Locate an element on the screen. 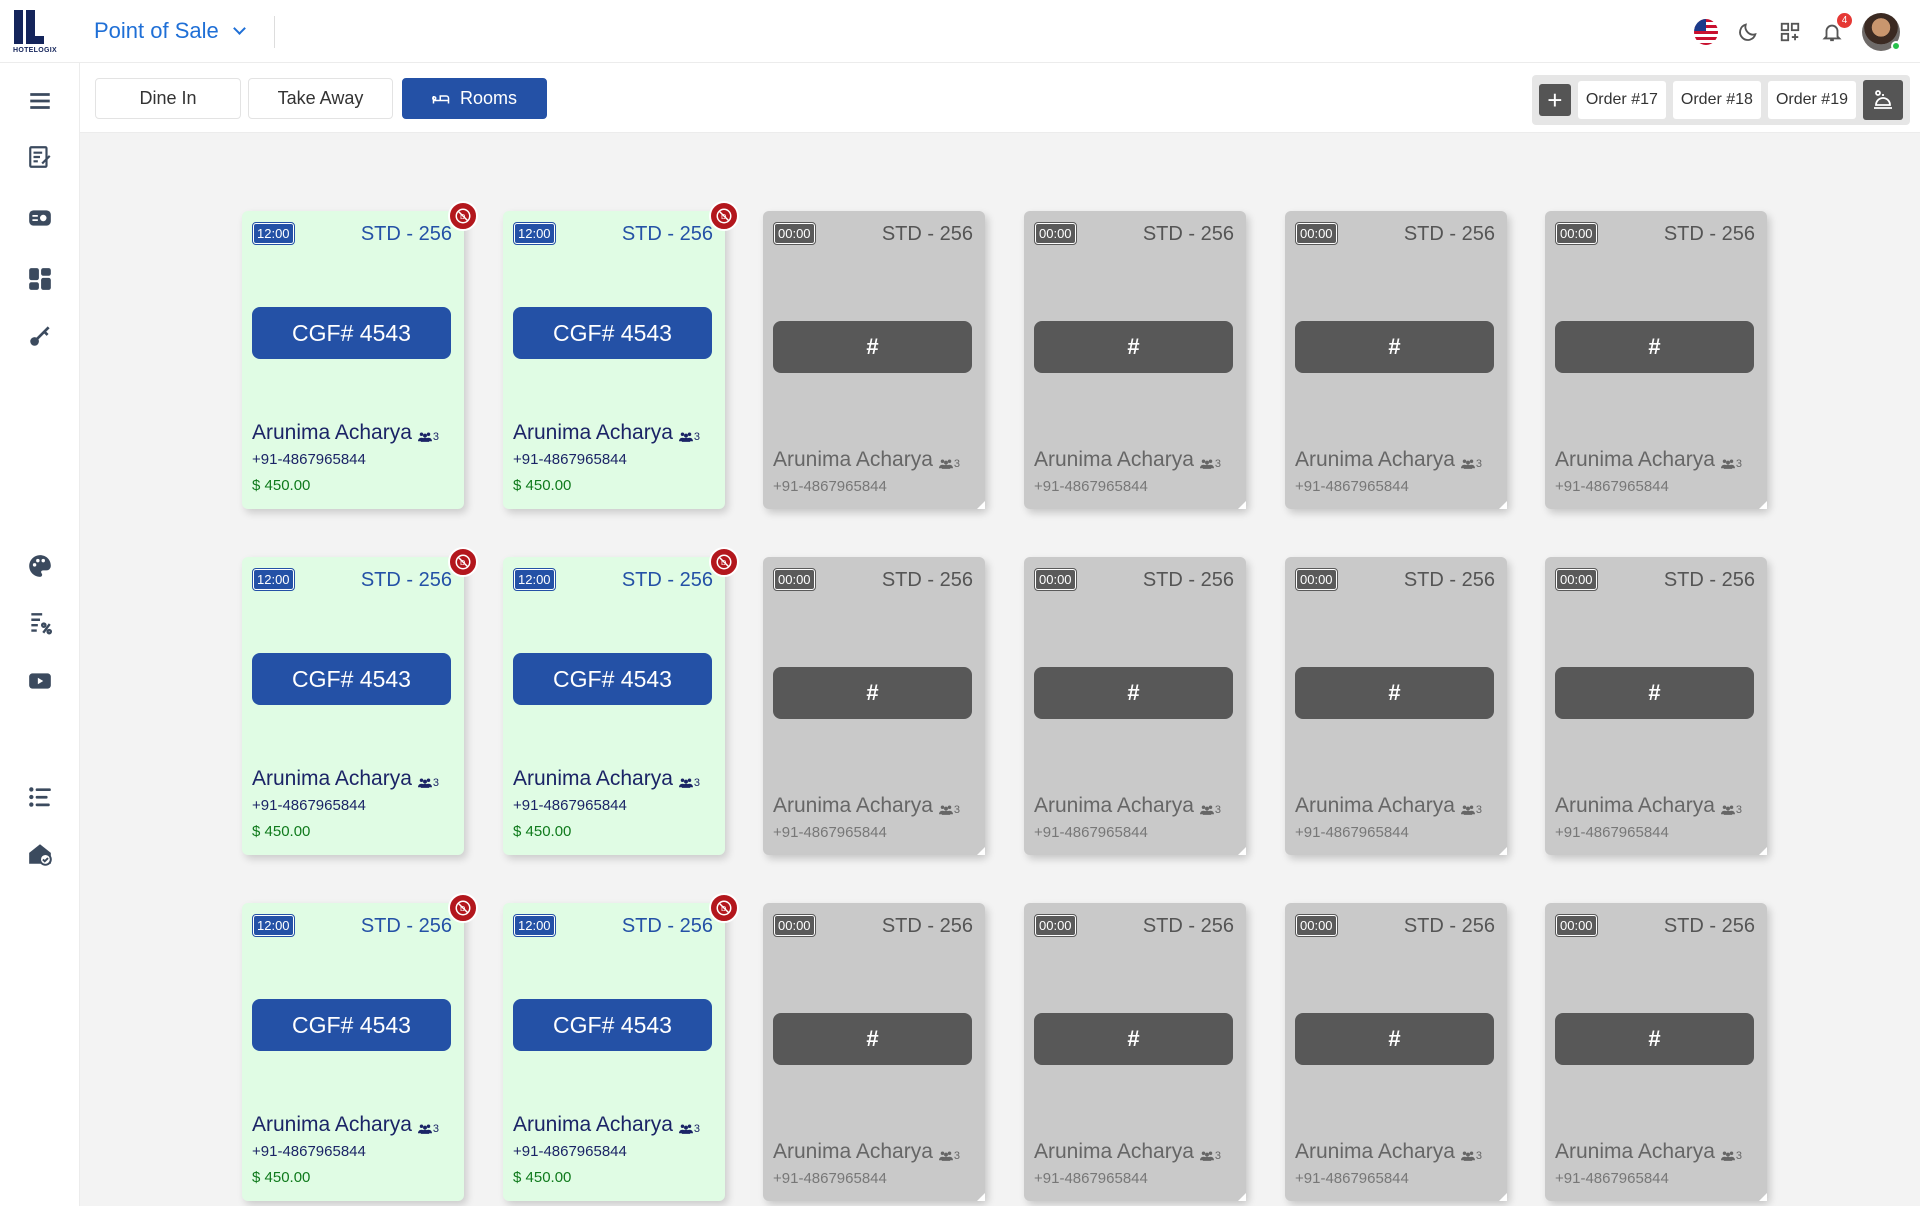  sidebar-item-billing is located at coordinates (40, 623).